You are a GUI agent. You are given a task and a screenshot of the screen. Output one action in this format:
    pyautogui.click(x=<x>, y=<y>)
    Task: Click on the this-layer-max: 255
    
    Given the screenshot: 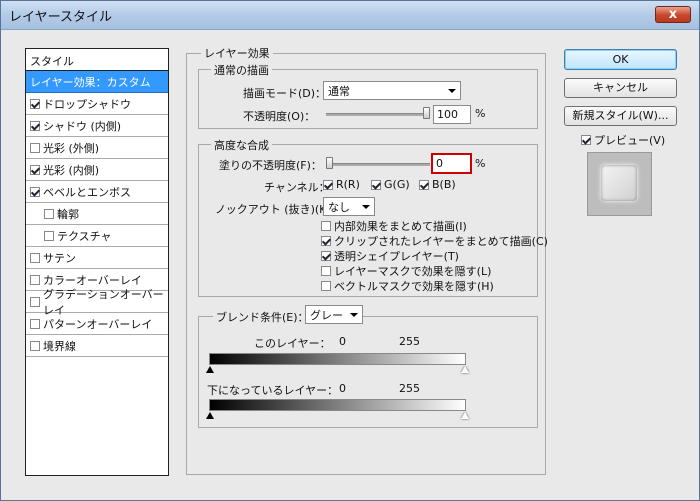 What is the action you would take?
    pyautogui.click(x=409, y=341)
    